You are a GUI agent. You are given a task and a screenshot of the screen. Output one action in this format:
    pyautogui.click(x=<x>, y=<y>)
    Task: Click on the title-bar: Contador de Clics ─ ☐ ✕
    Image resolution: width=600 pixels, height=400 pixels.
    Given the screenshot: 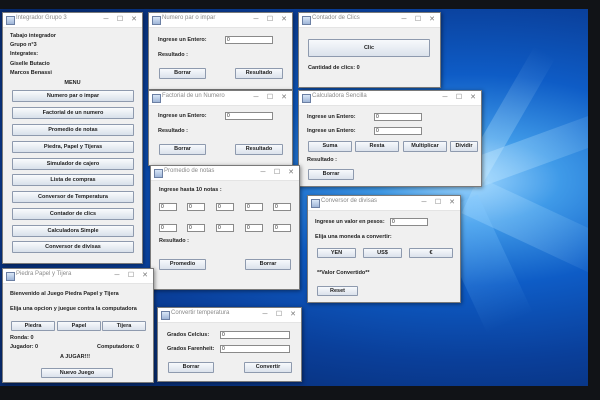 What is the action you would take?
    pyautogui.click(x=369, y=20)
    